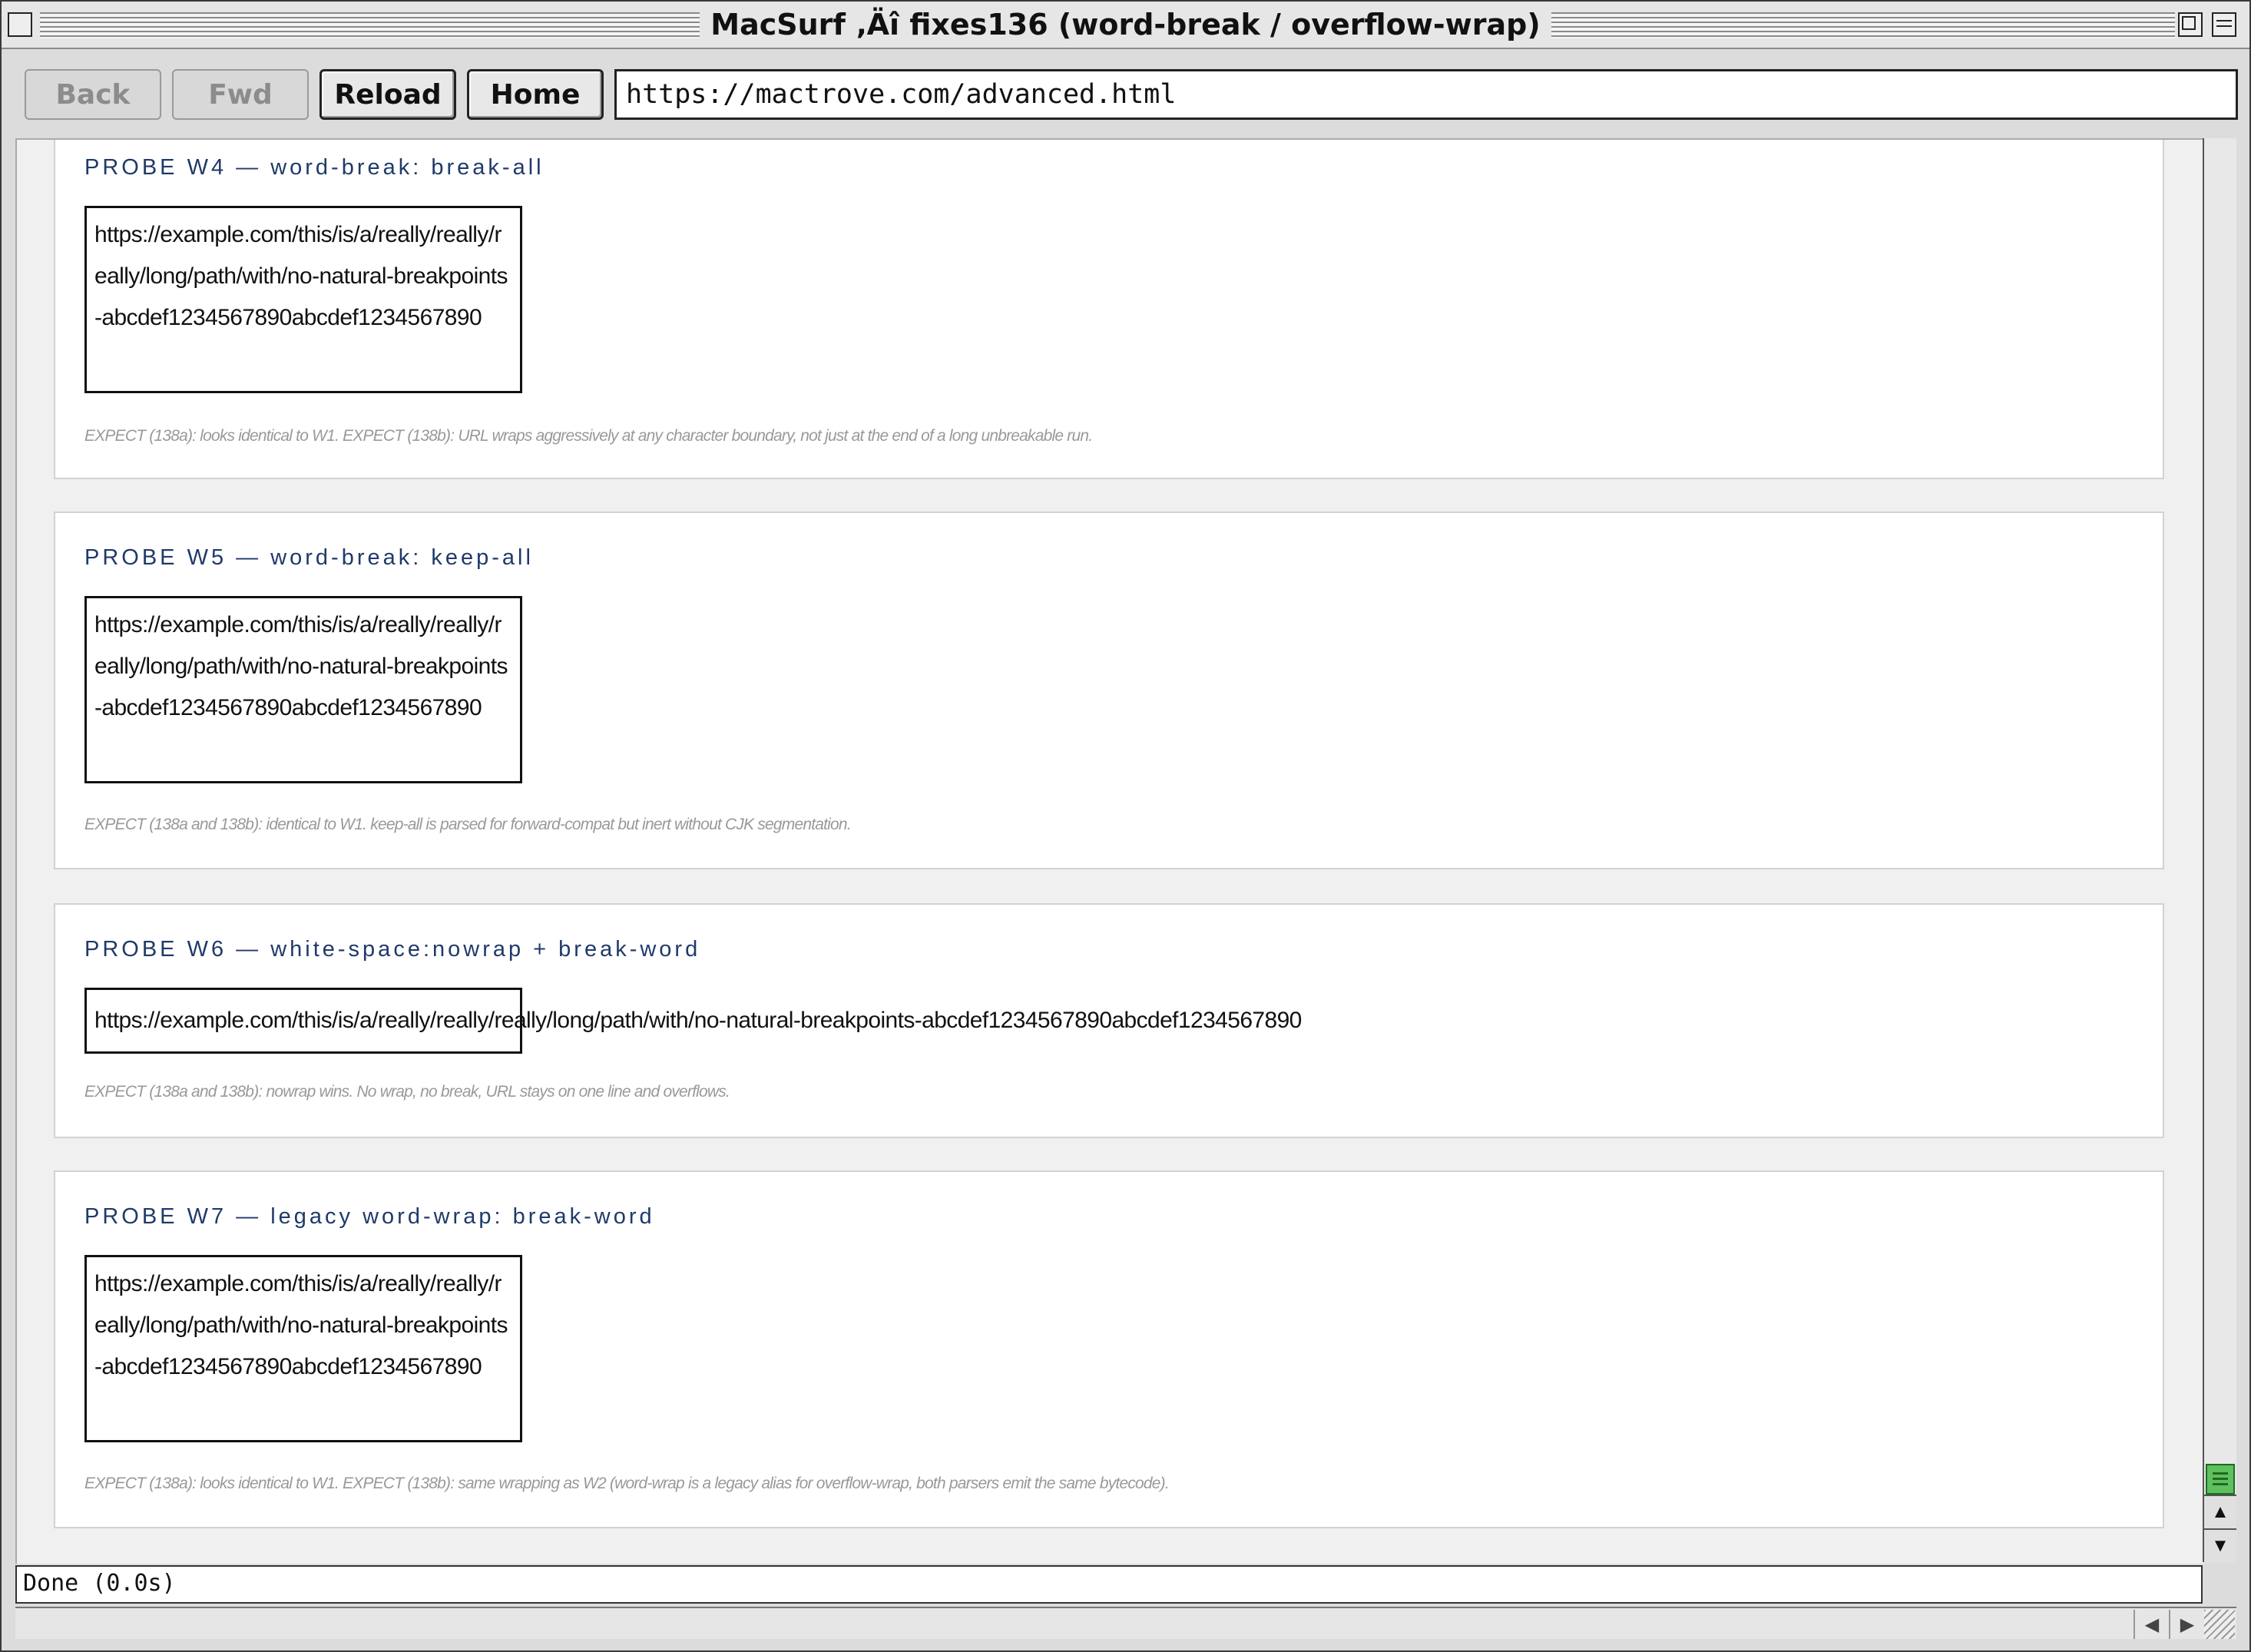 The height and width of the screenshot is (1652, 2251). Describe the element at coordinates (2220, 1624) in the screenshot. I see `resize-grip-icon` at that location.